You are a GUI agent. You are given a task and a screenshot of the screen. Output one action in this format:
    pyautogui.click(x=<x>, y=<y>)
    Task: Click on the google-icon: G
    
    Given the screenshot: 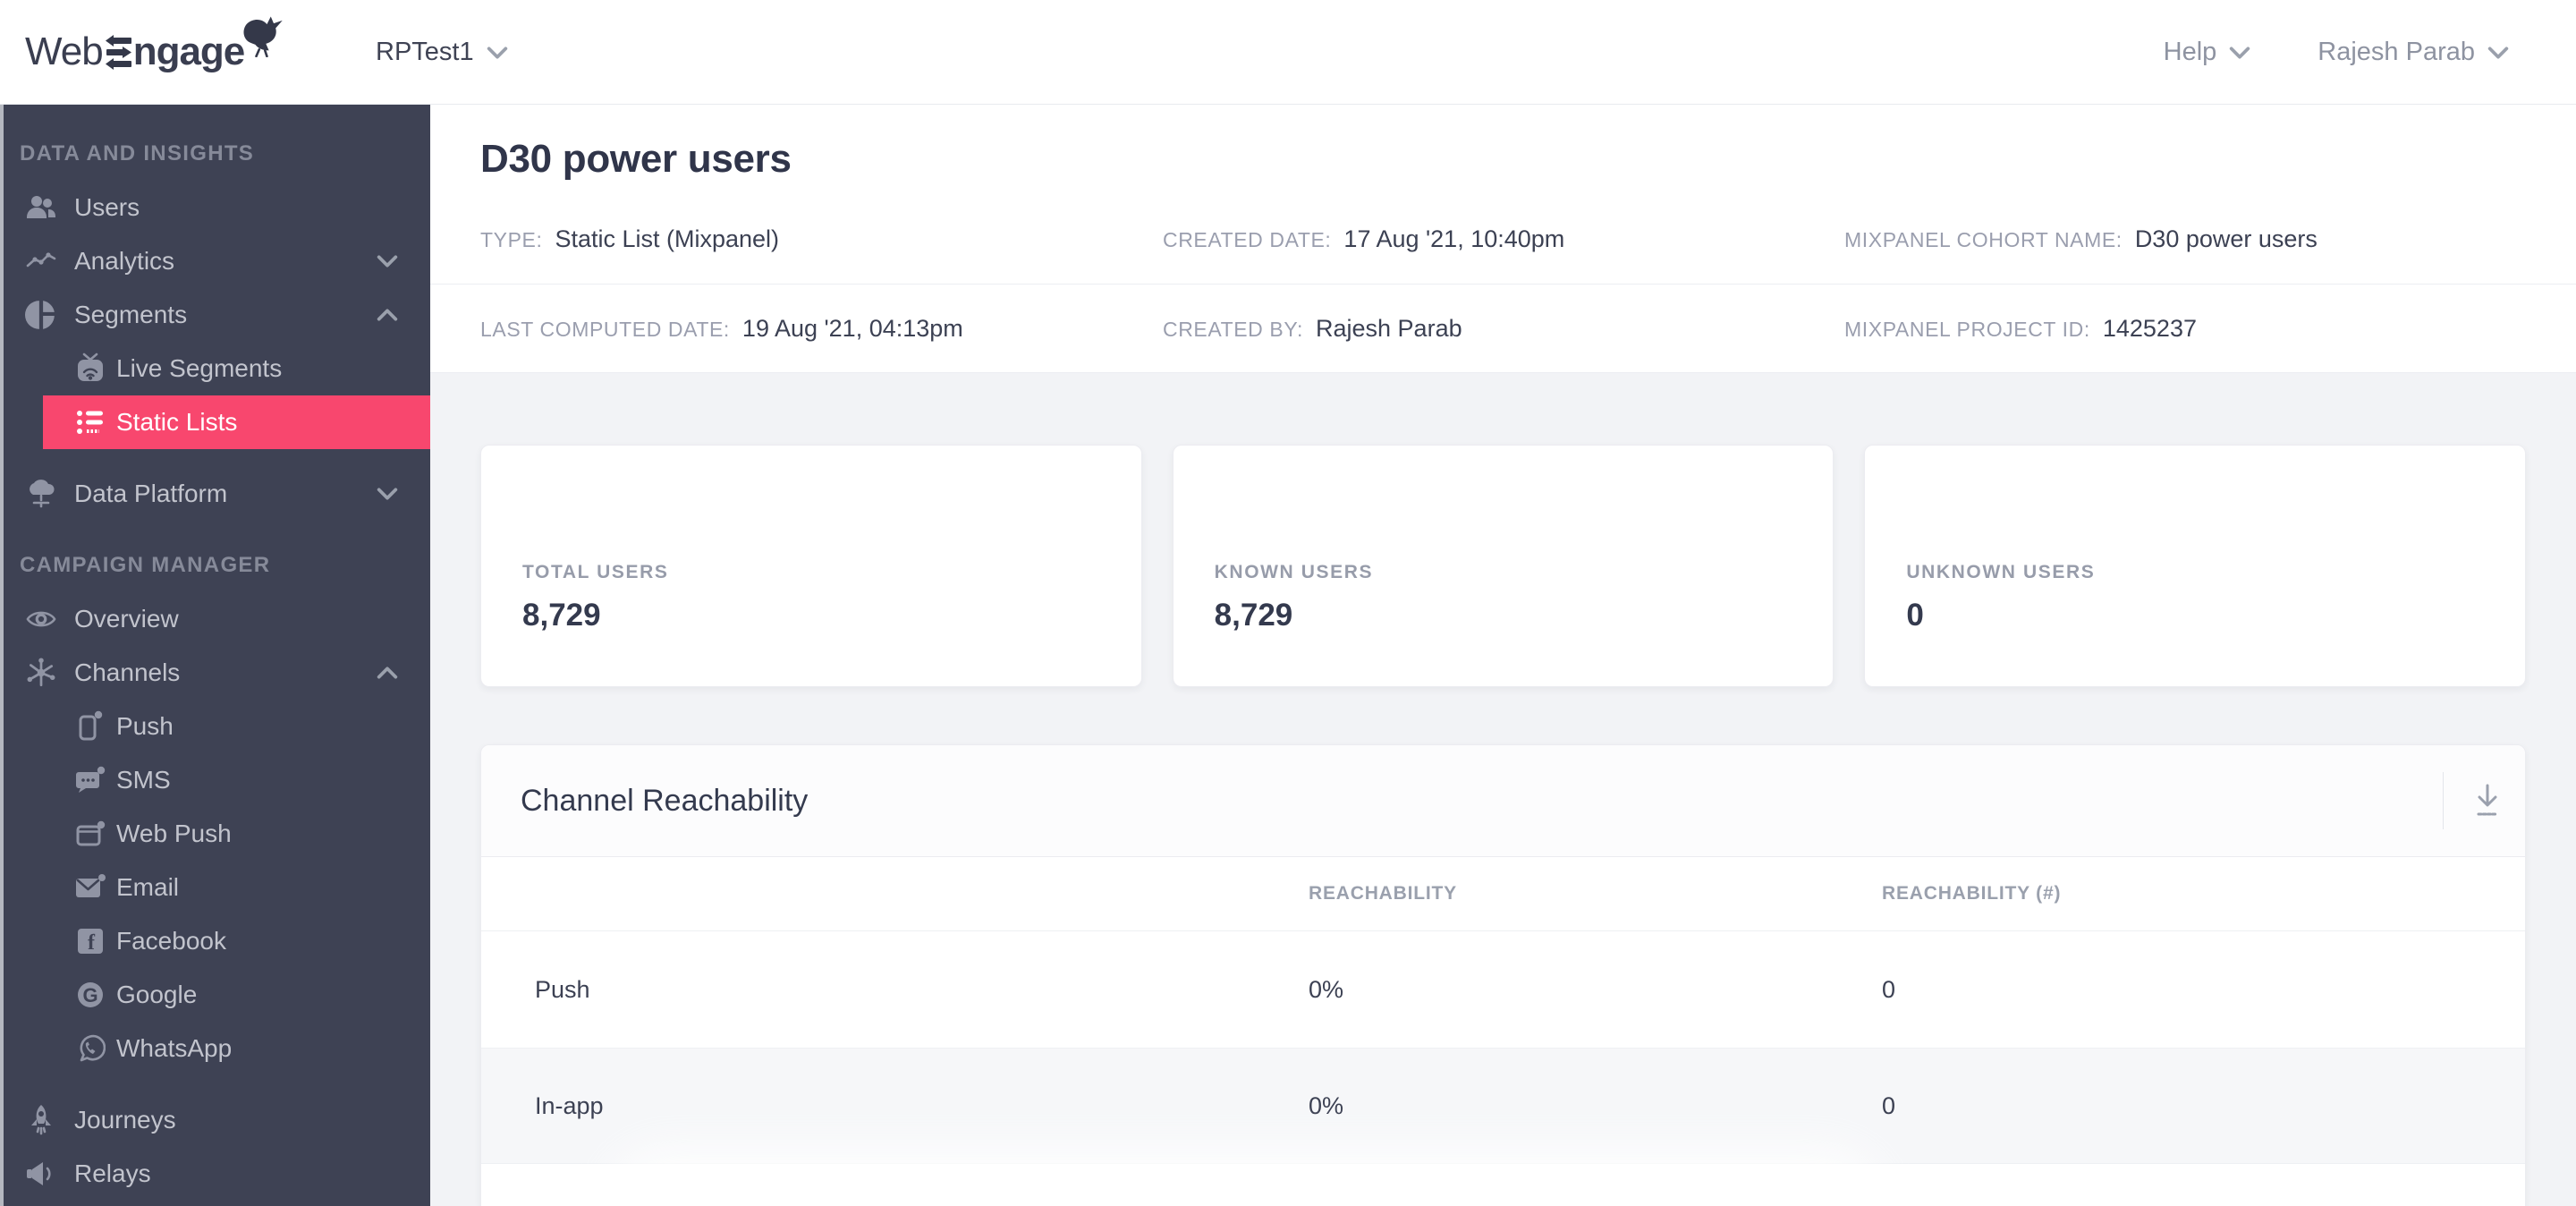 What is the action you would take?
    pyautogui.click(x=90, y=995)
    